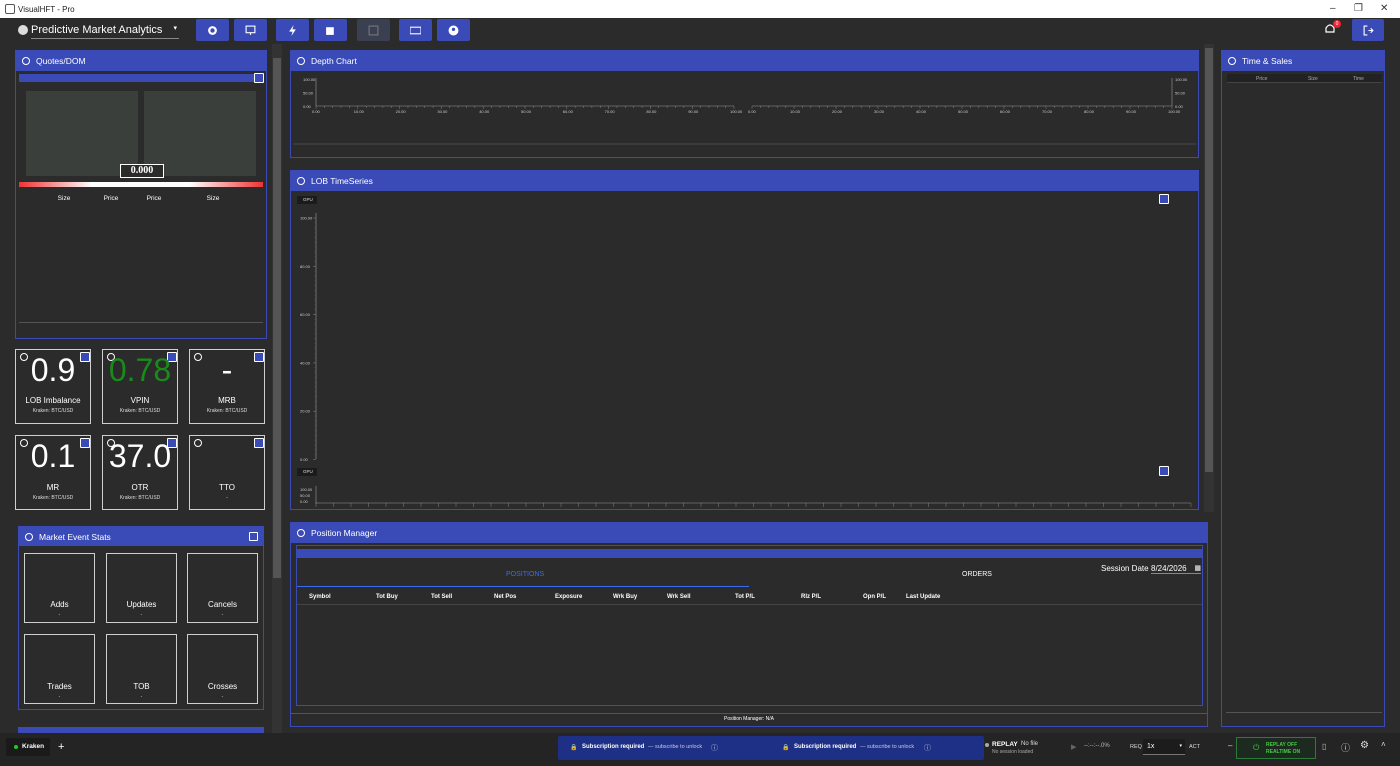 Image resolution: width=1400 pixels, height=766 pixels. I want to click on study-card-lob-imbalance: 0.9 LOB Imbalance Kraken: BTC/USD, so click(53, 386).